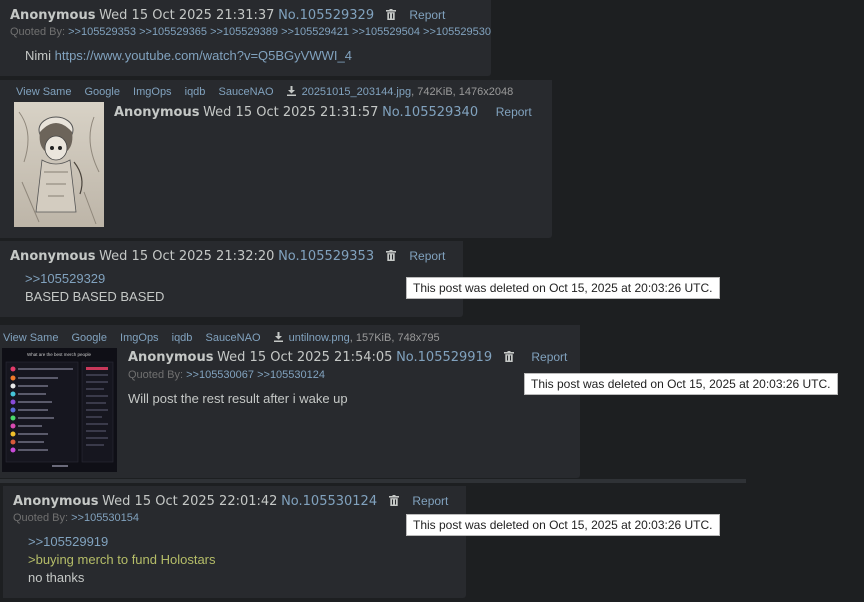 The image size is (864, 602). What do you see at coordinates (315, 32) in the screenshot?
I see `quote-link: >>105529421` at bounding box center [315, 32].